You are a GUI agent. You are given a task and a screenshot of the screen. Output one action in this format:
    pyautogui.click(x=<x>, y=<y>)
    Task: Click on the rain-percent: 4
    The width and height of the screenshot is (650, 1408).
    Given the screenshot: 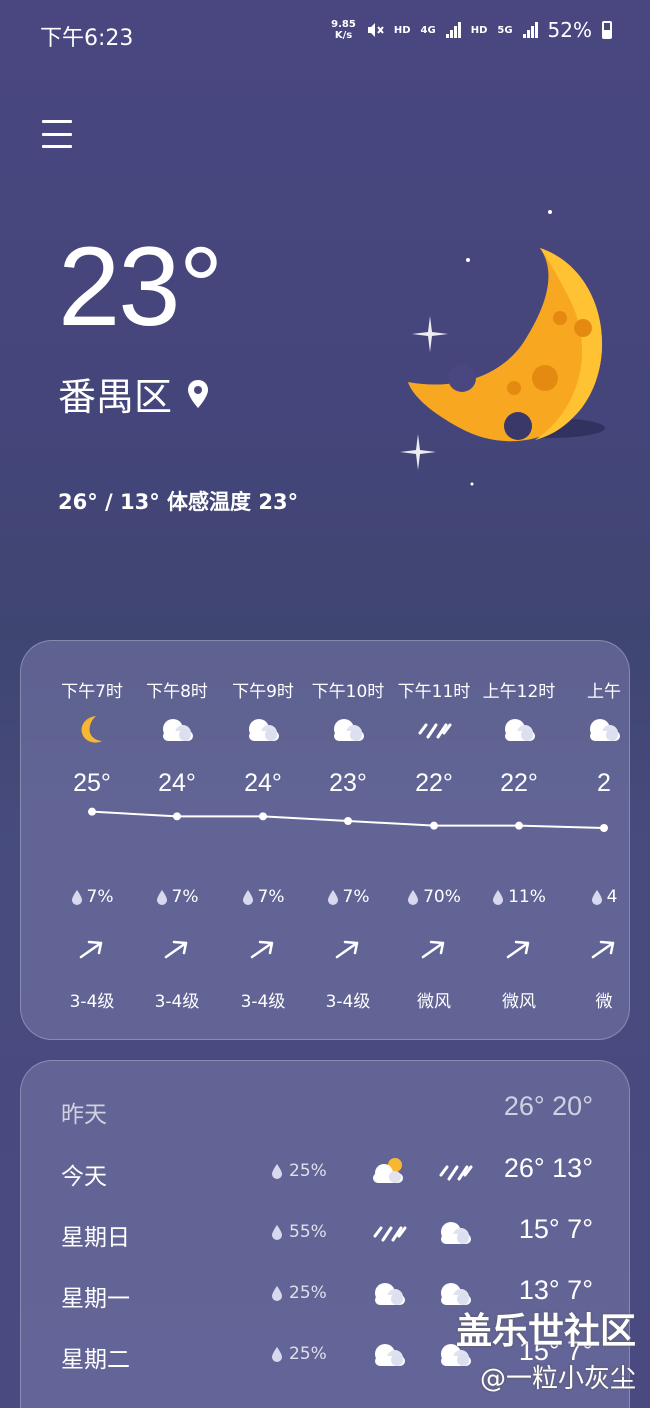 What is the action you would take?
    pyautogui.click(x=612, y=897)
    